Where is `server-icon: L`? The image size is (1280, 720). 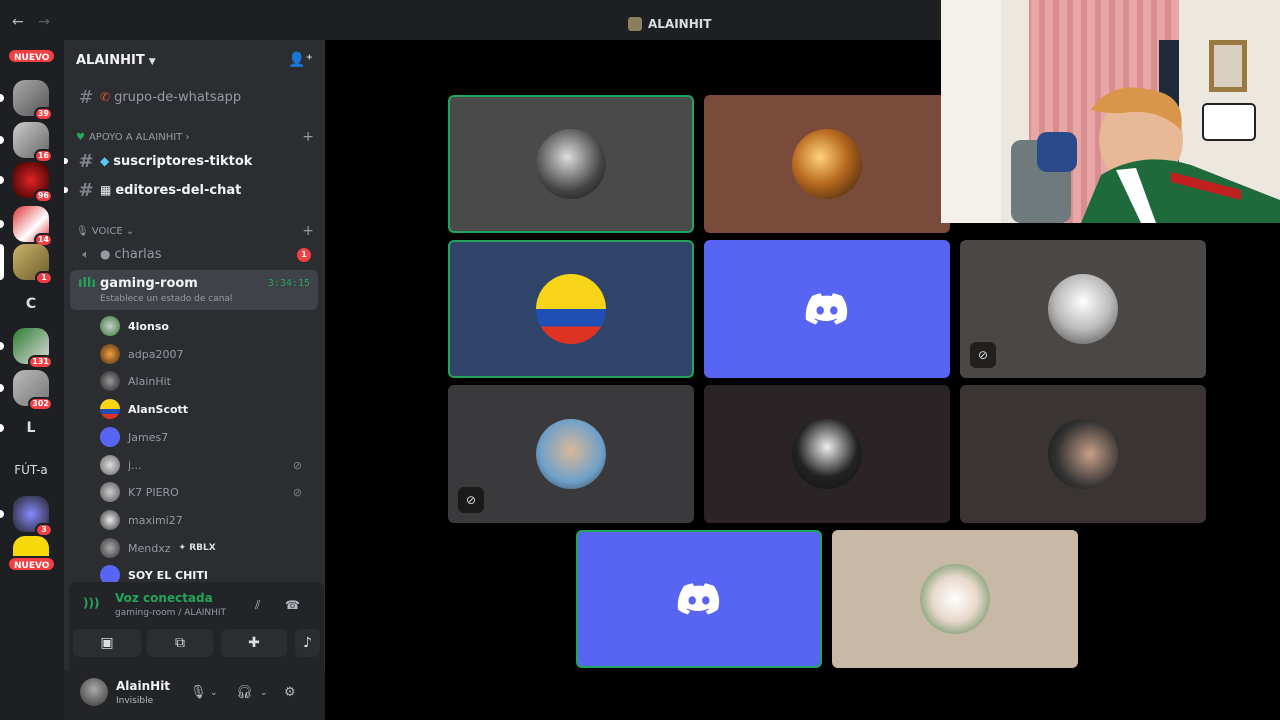
server-icon: L is located at coordinates (24, 428).